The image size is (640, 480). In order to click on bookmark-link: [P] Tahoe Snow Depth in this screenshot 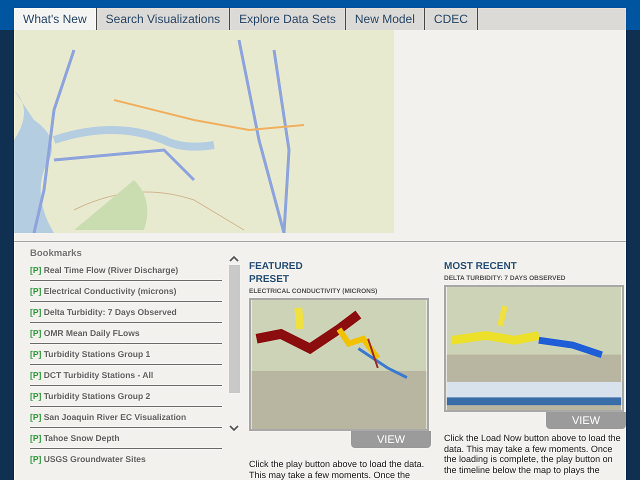, I will do `click(126, 440)`.